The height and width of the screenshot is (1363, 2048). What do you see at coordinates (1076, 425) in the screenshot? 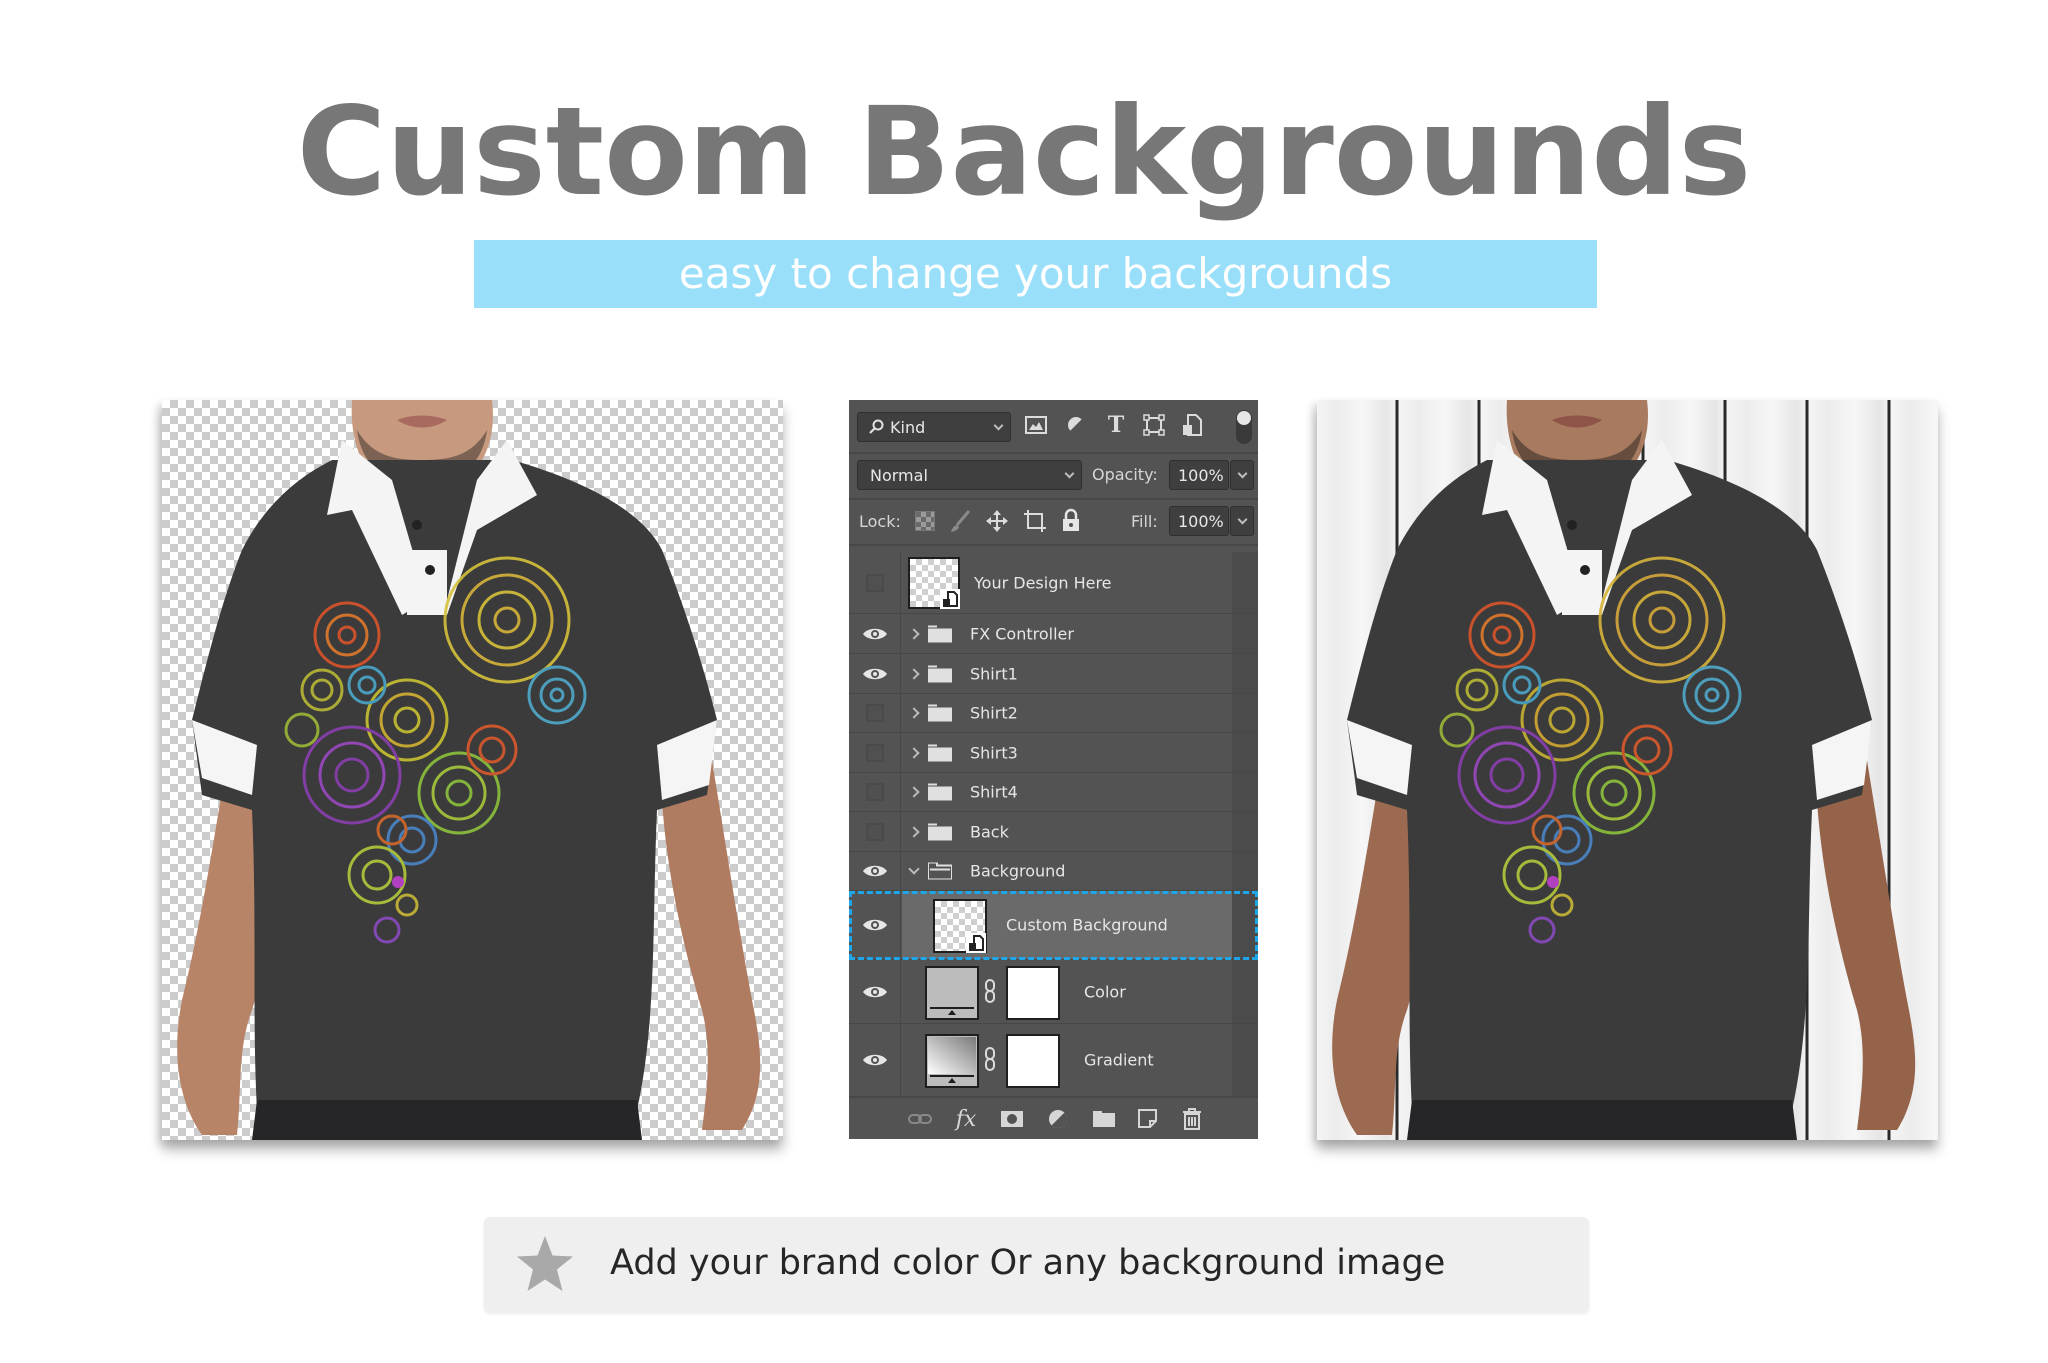
I see `adjustment-filter-icon` at bounding box center [1076, 425].